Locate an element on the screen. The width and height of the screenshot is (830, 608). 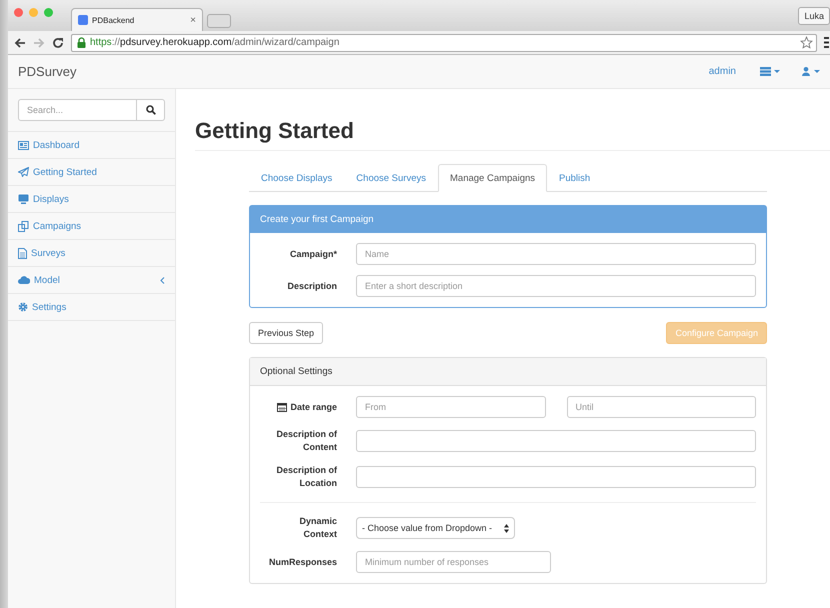
reload-icon is located at coordinates (58, 42).